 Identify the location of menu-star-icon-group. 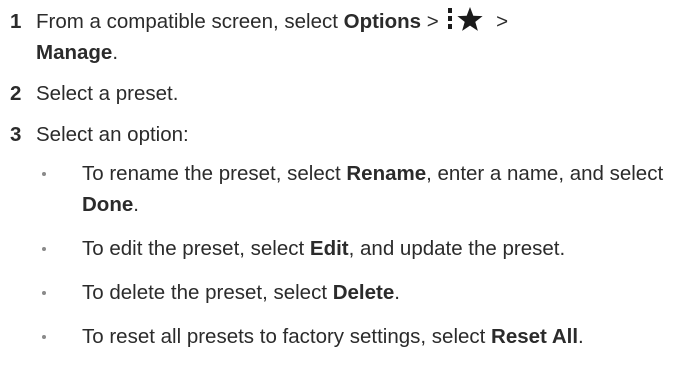
(466, 19).